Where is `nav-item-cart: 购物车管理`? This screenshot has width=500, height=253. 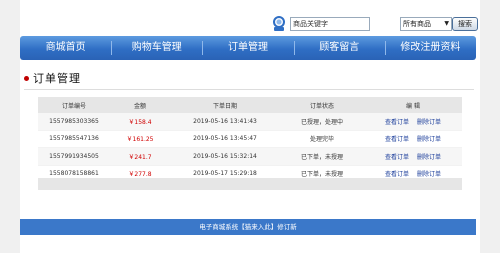
nav-item-cart: 购物车管理 is located at coordinates (156, 48).